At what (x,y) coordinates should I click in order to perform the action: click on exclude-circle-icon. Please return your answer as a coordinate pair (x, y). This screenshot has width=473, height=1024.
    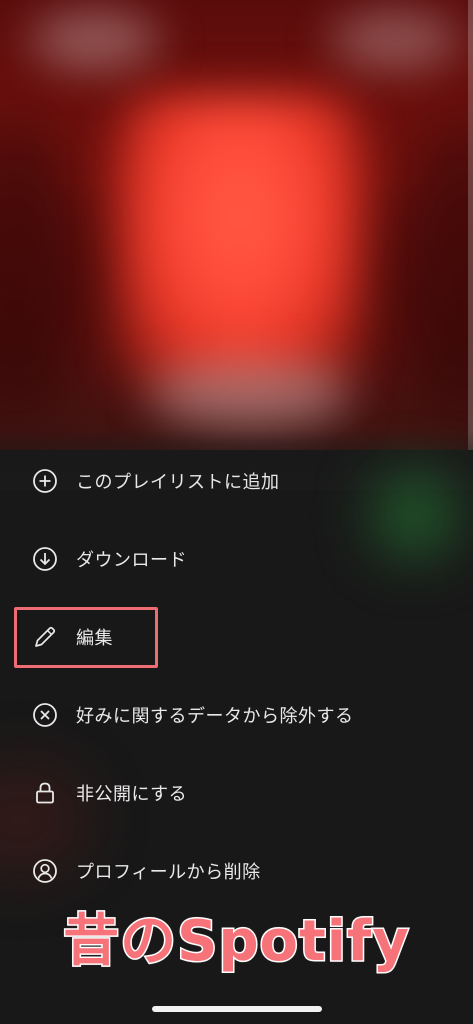
    Looking at the image, I should click on (45, 715).